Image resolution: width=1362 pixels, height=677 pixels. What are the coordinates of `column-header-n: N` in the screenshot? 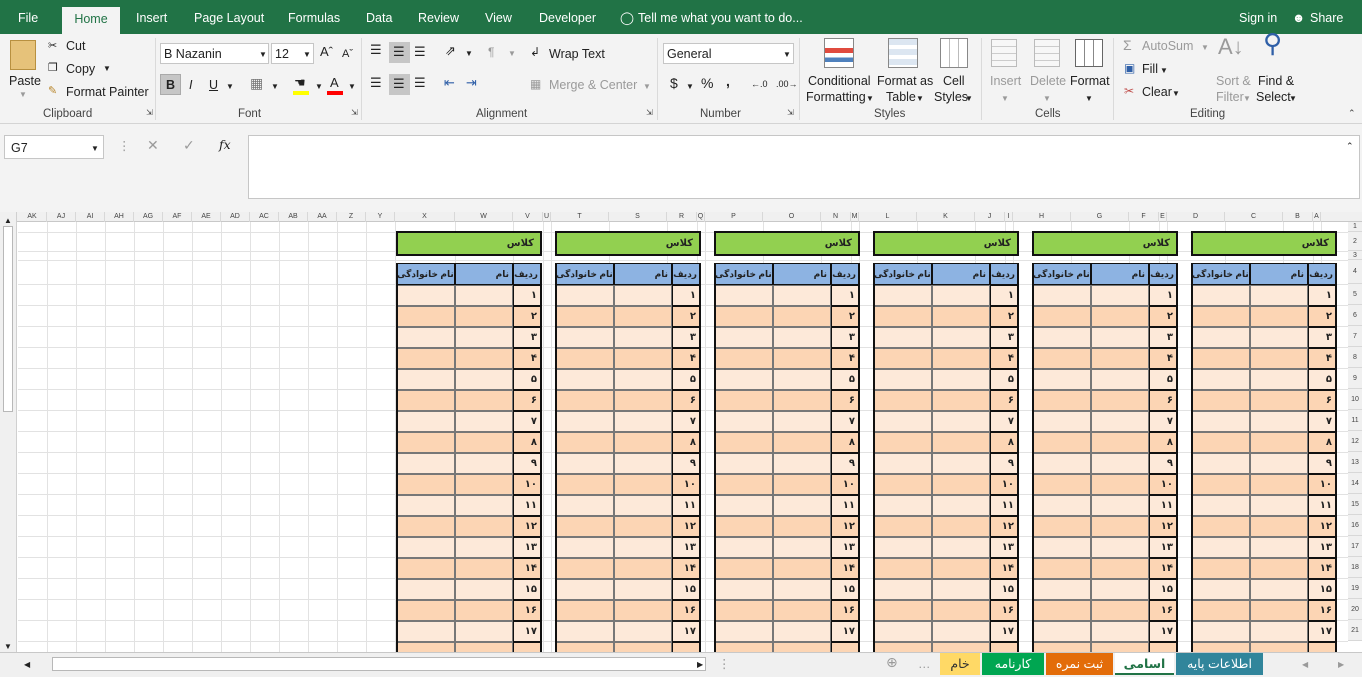 It's located at (836, 217).